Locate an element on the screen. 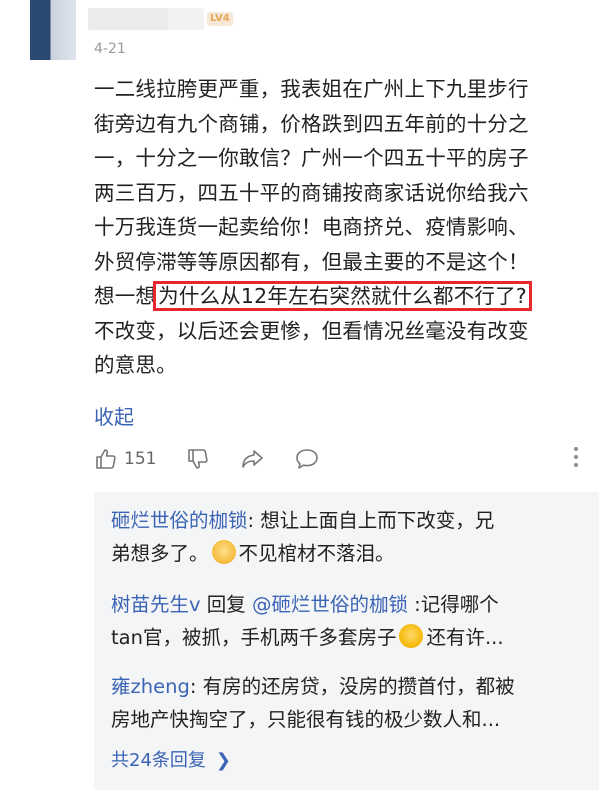 The width and height of the screenshot is (615, 800). share-icon is located at coordinates (253, 459).